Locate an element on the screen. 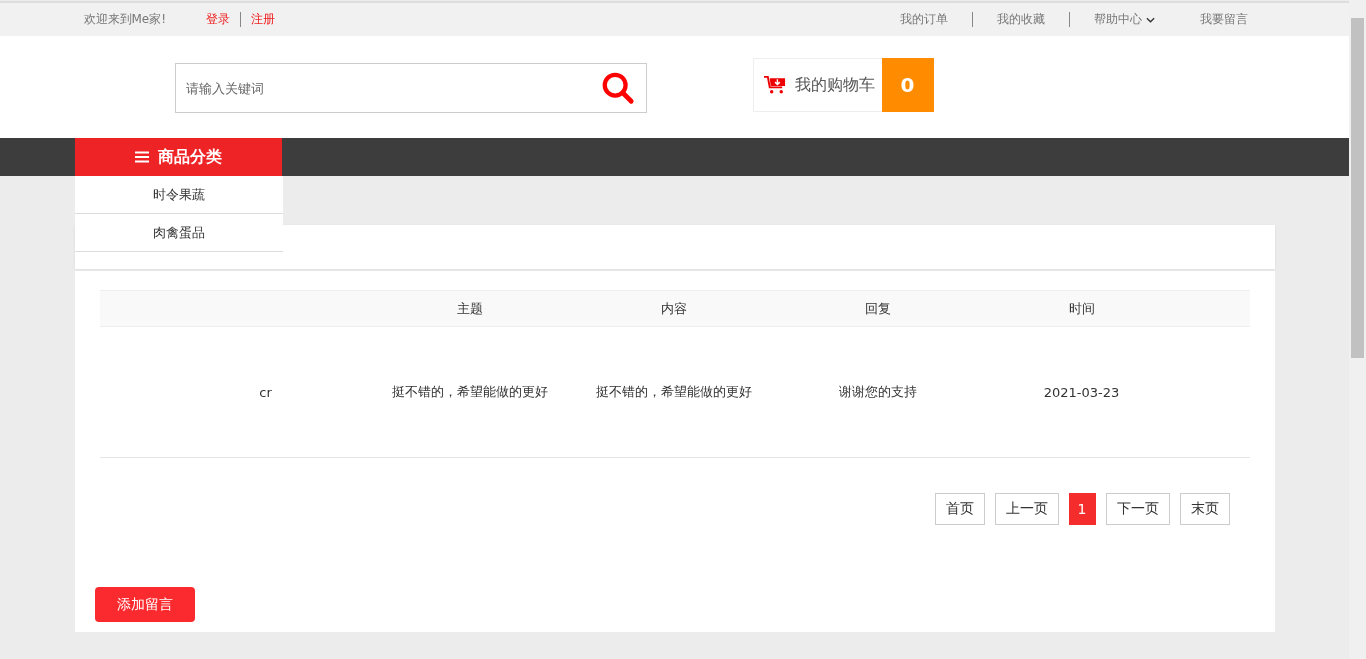 The height and width of the screenshot is (659, 1366). category-item: 时令果蔬 is located at coordinates (178, 195).